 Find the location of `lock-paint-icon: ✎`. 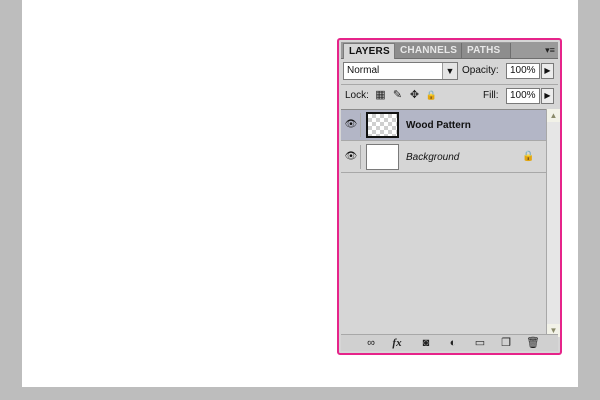

lock-paint-icon: ✎ is located at coordinates (397, 95).